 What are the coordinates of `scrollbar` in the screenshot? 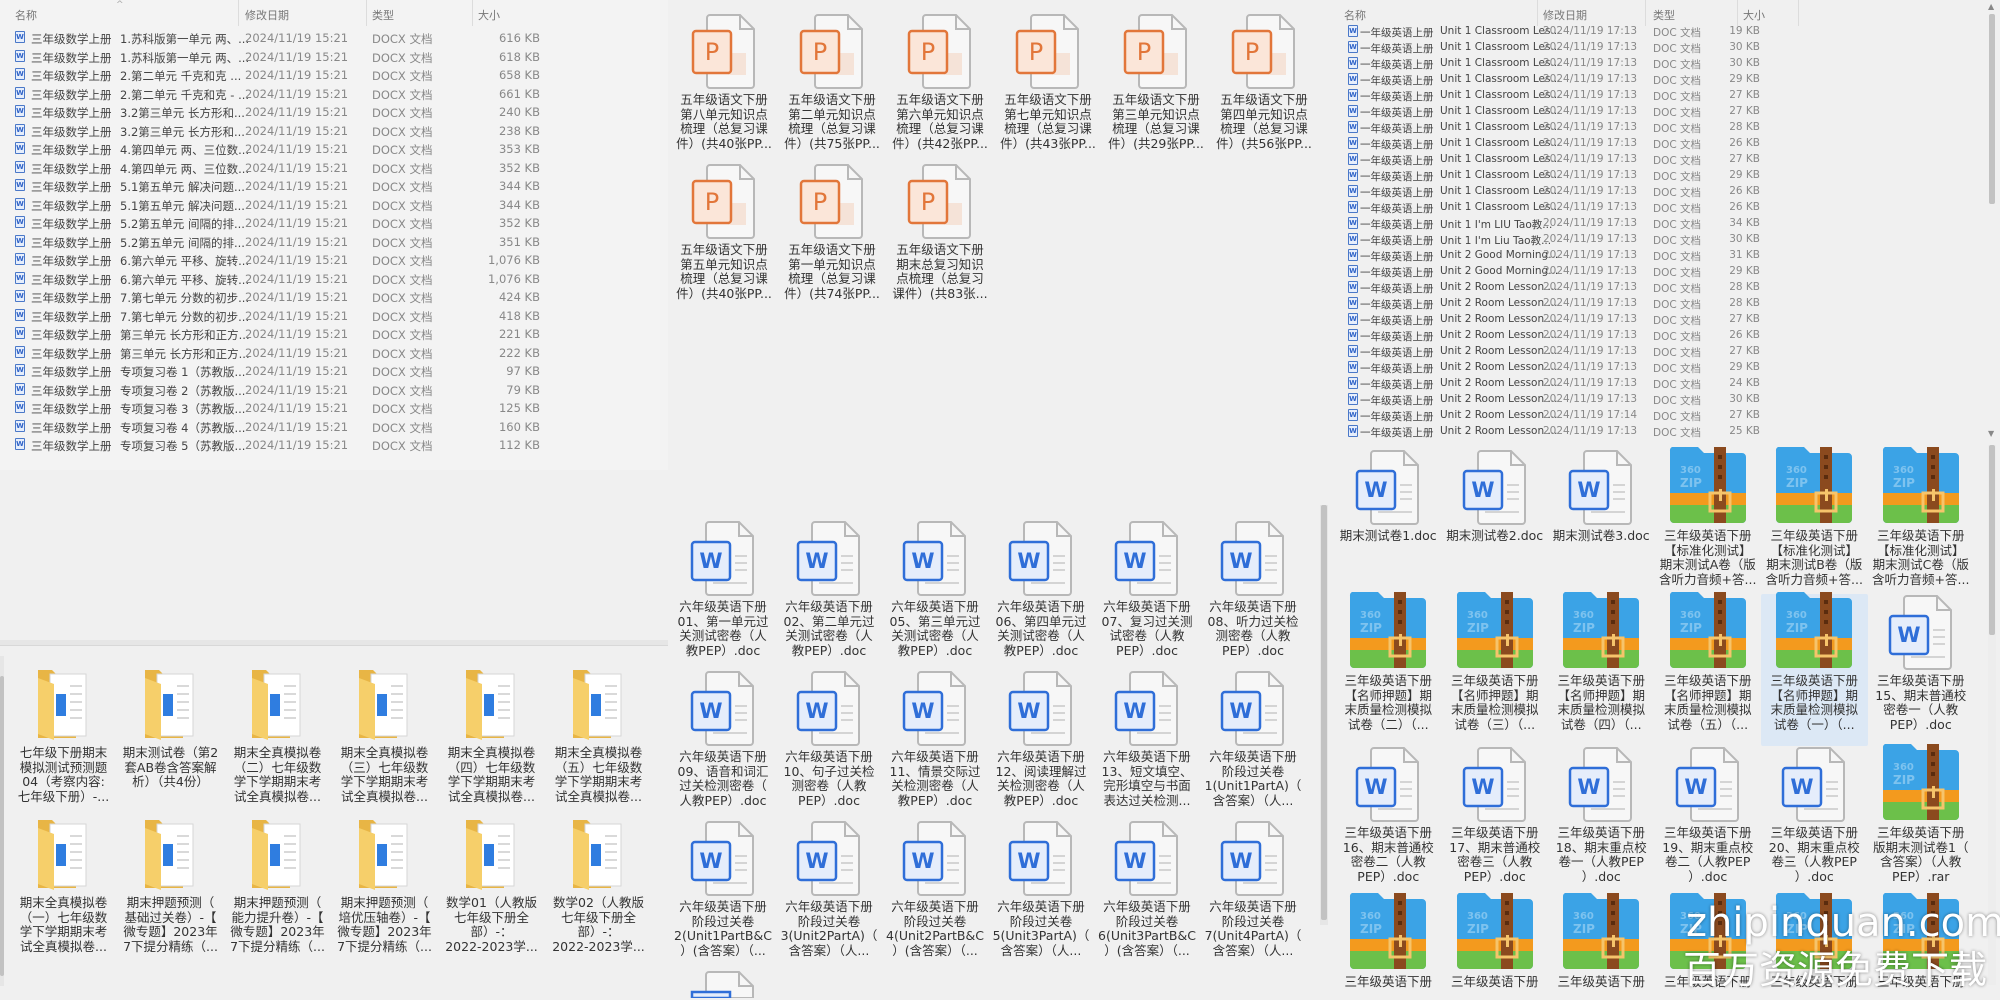 It's located at (1324, 715).